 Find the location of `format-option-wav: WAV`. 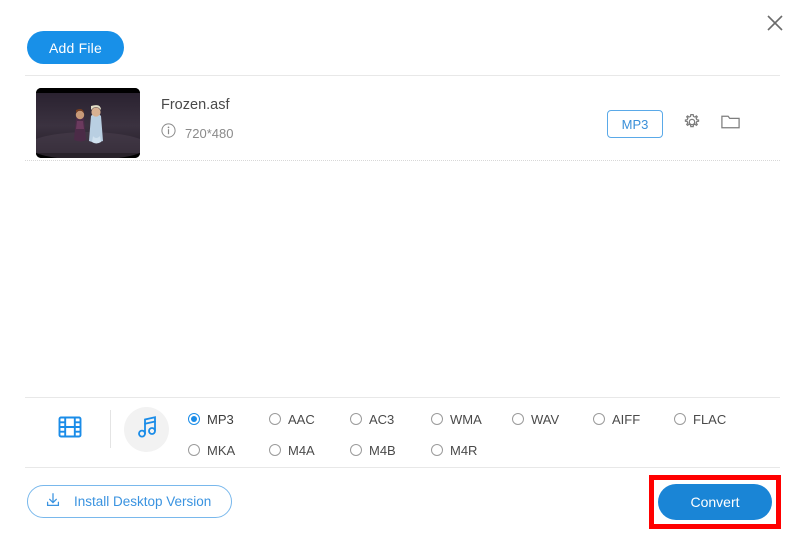

format-option-wav: WAV is located at coordinates (552, 419).